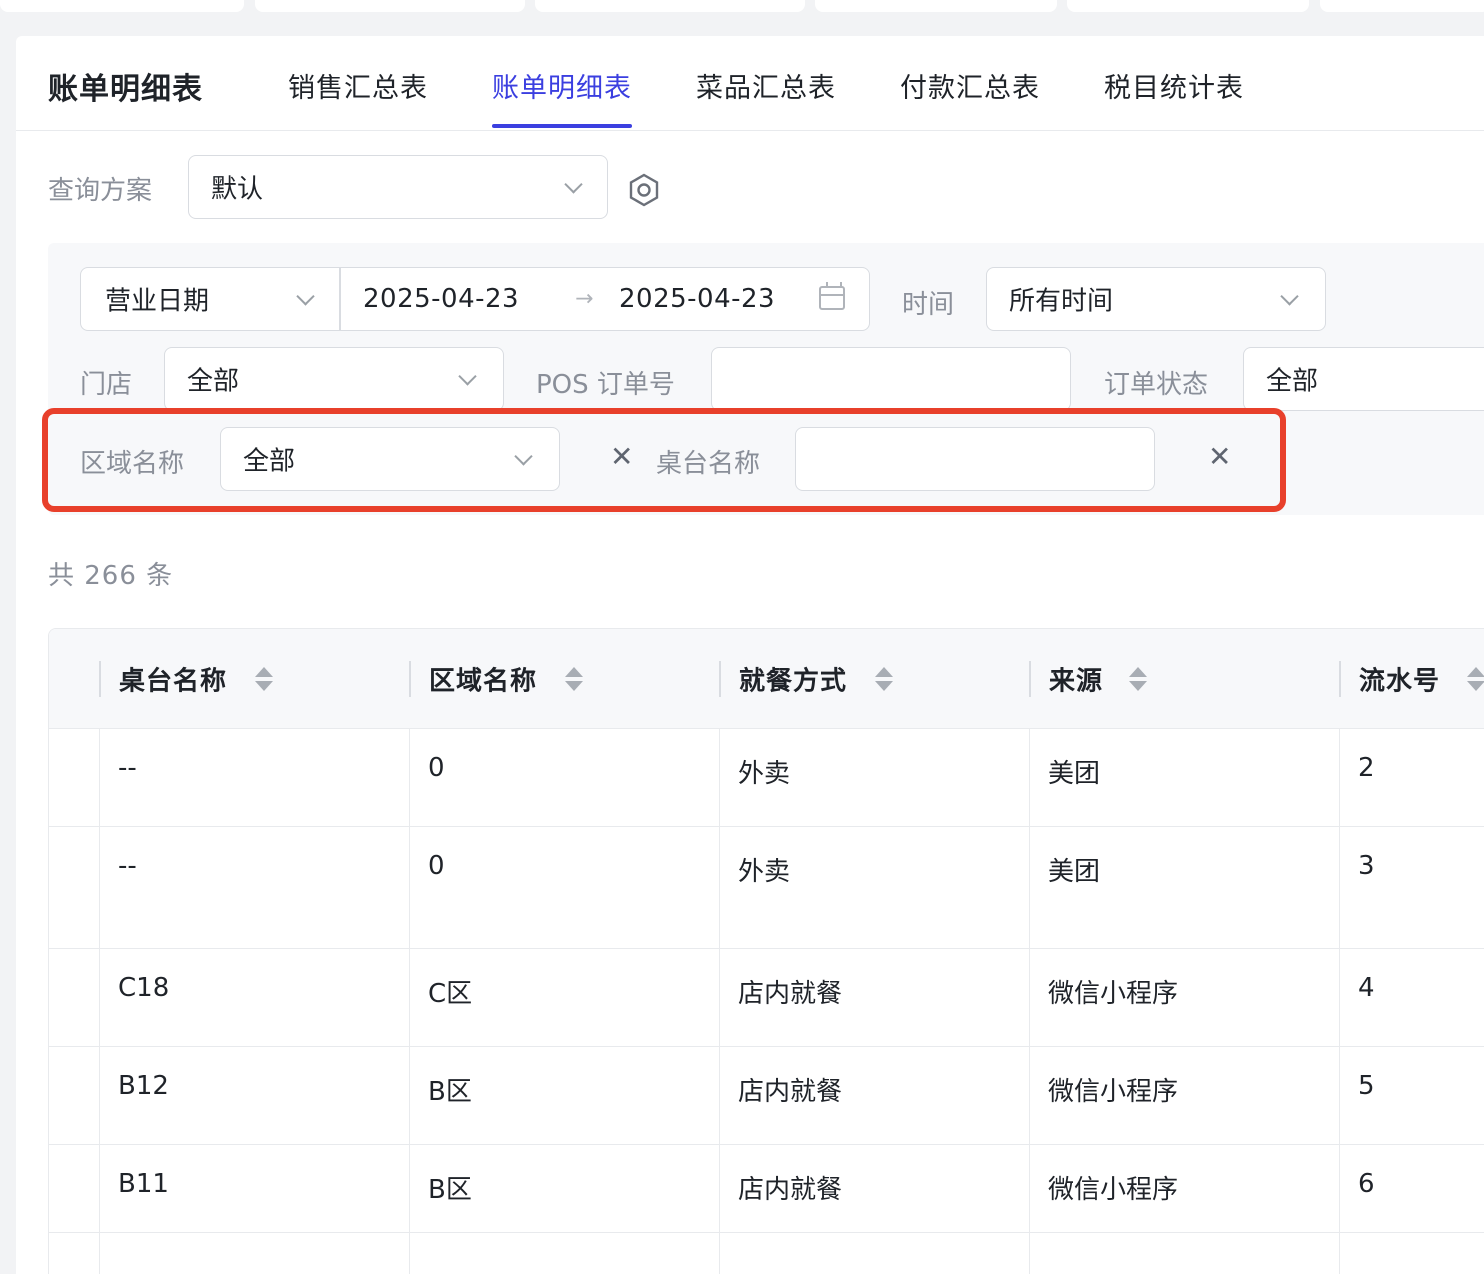 This screenshot has height=1274, width=1484. What do you see at coordinates (1366, 866) in the screenshot?
I see `cell-value: 3` at bounding box center [1366, 866].